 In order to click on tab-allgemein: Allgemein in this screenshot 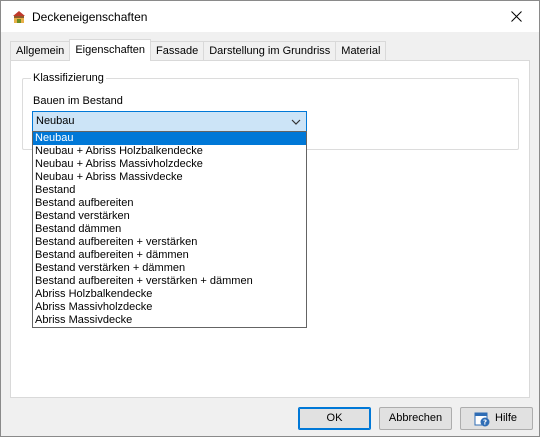, I will do `click(40, 51)`.